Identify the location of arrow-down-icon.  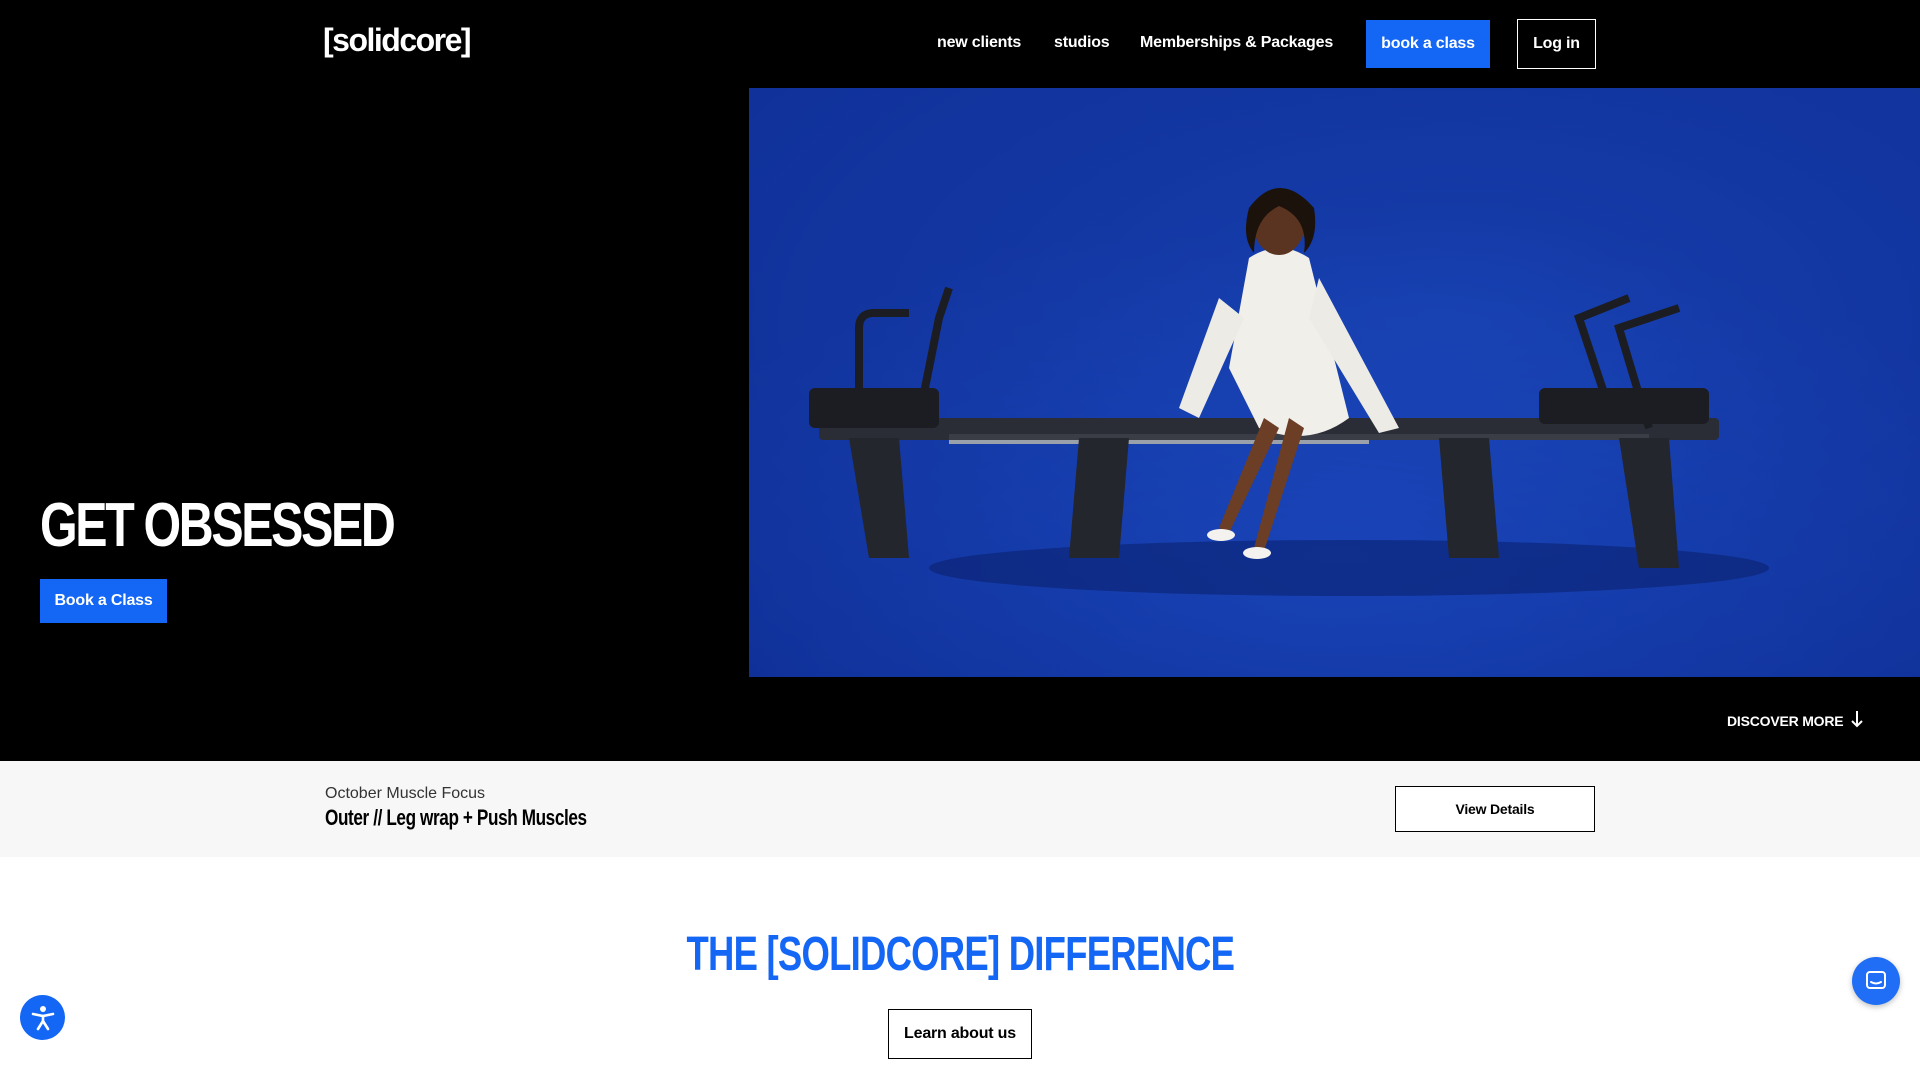
(1857, 720).